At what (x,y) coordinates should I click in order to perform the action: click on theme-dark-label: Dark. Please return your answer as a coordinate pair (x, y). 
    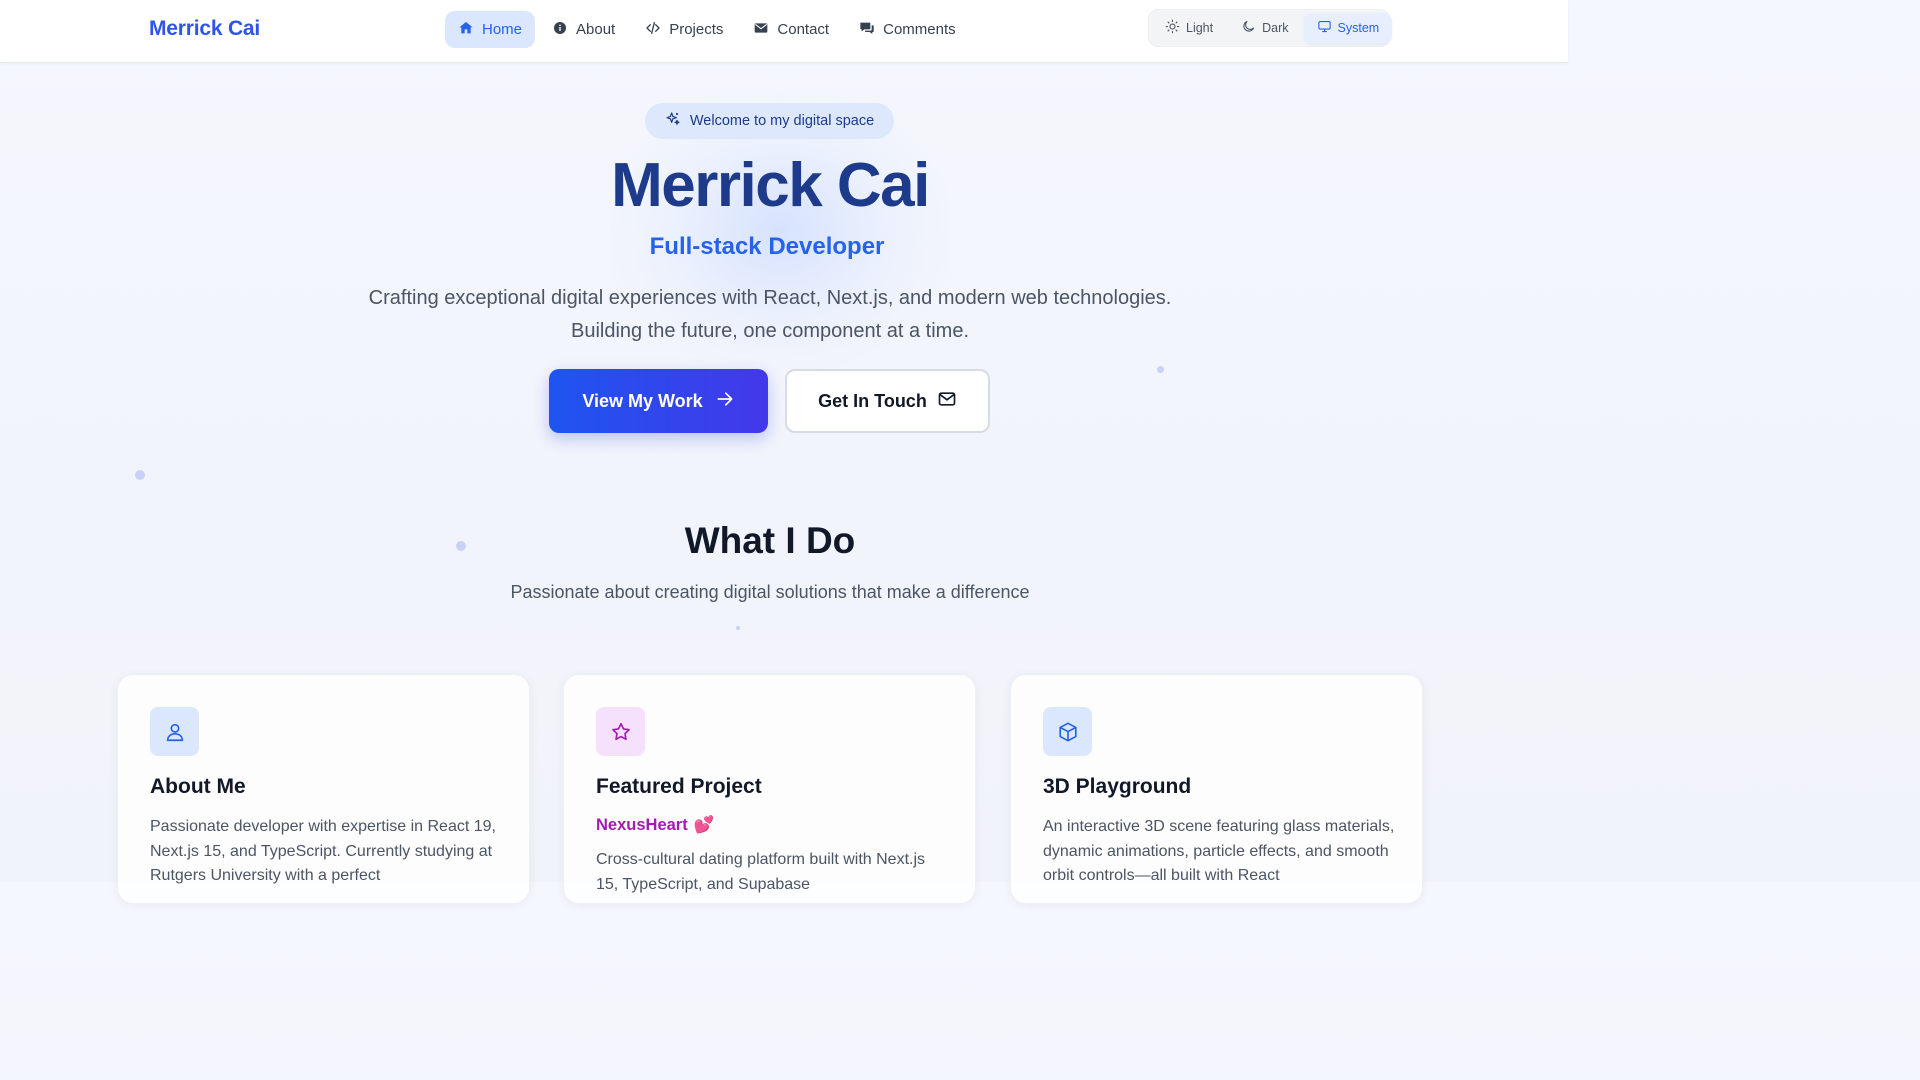
    Looking at the image, I should click on (1275, 28).